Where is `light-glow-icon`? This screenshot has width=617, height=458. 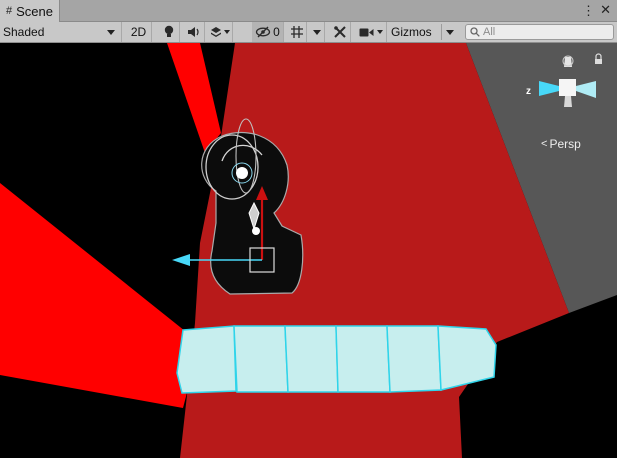
light-glow-icon is located at coordinates (242, 173).